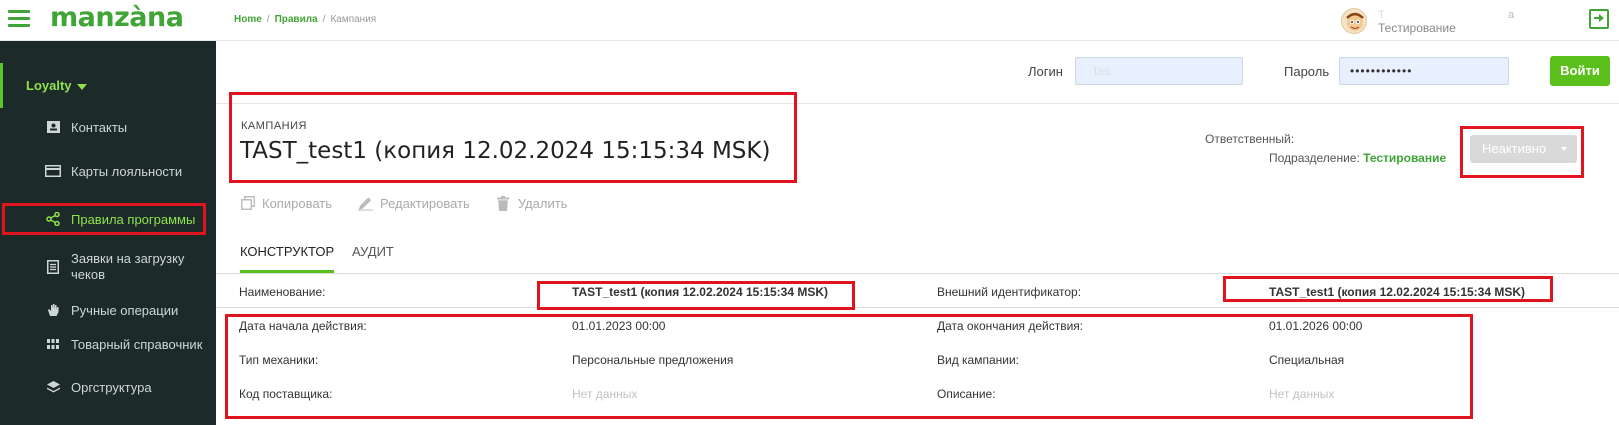 The height and width of the screenshot is (425, 1619). I want to click on delete-button: Удалить, so click(532, 203).